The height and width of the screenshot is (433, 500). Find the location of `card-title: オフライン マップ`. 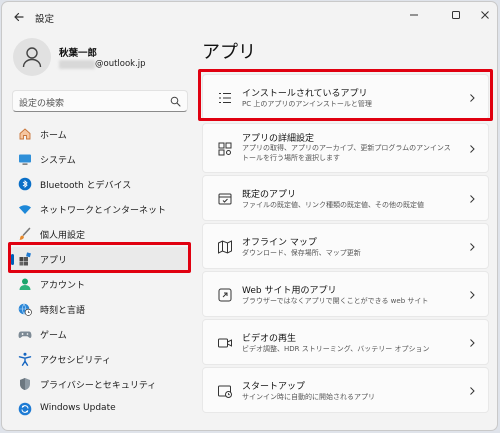

card-title: オフライン マップ is located at coordinates (279, 243).